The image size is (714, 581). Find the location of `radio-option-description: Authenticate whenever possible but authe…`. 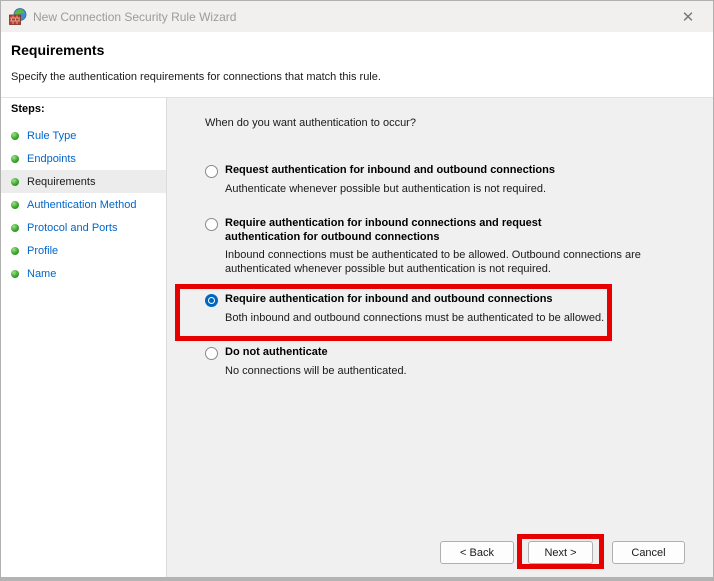

radio-option-description: Authenticate whenever possible but authe… is located at coordinates (386, 189).